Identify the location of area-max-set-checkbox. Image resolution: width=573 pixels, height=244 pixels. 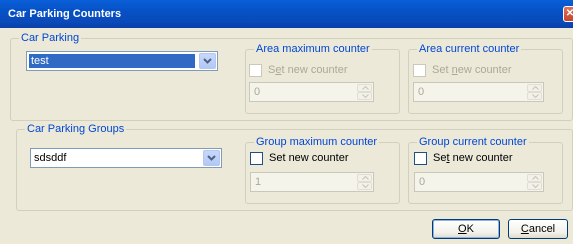
(255, 70).